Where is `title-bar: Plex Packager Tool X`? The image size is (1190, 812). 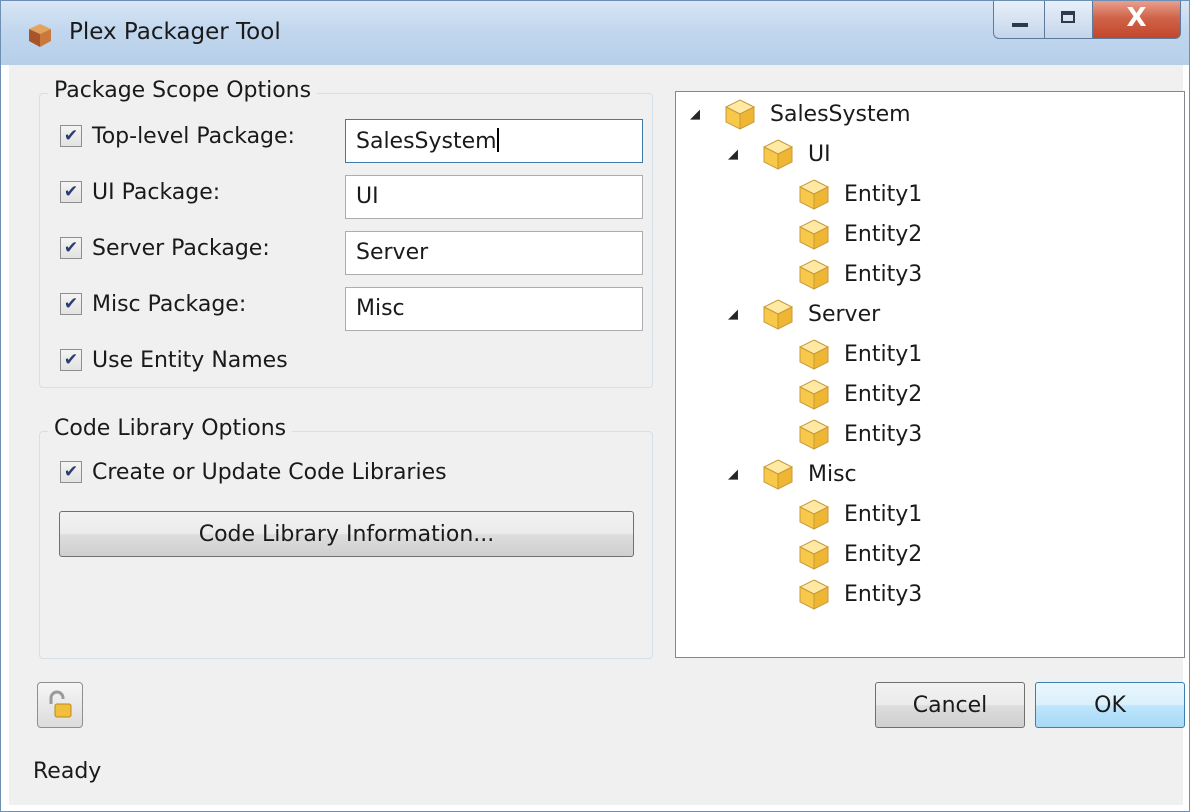
title-bar: Plex Packager Tool X is located at coordinates (595, 33).